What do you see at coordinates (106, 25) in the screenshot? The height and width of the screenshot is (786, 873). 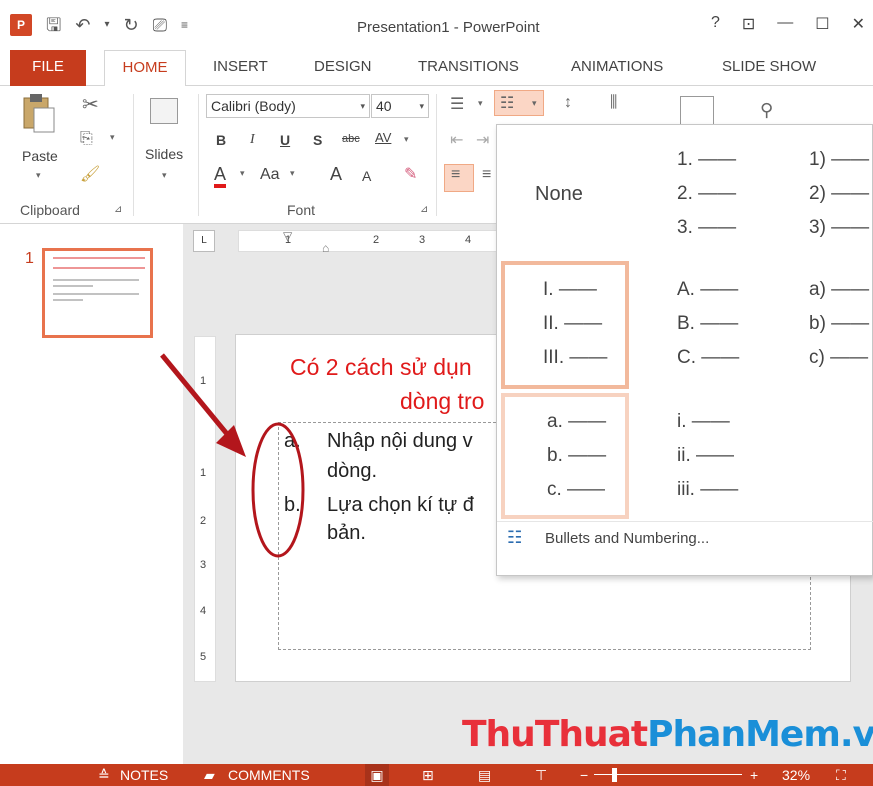 I see `undo-dropdown-icon: ▾` at bounding box center [106, 25].